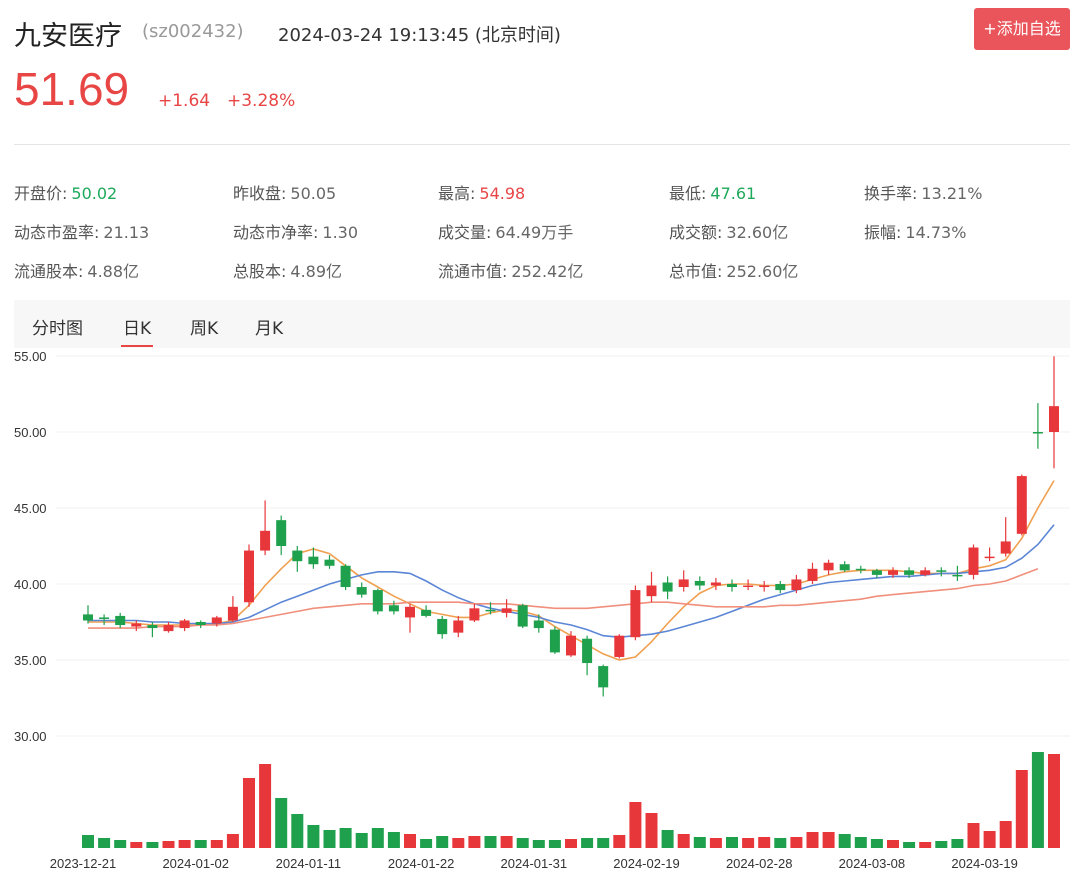 The width and height of the screenshot is (1080, 885). What do you see at coordinates (94, 193) in the screenshot?
I see `stat-value: 50.02` at bounding box center [94, 193].